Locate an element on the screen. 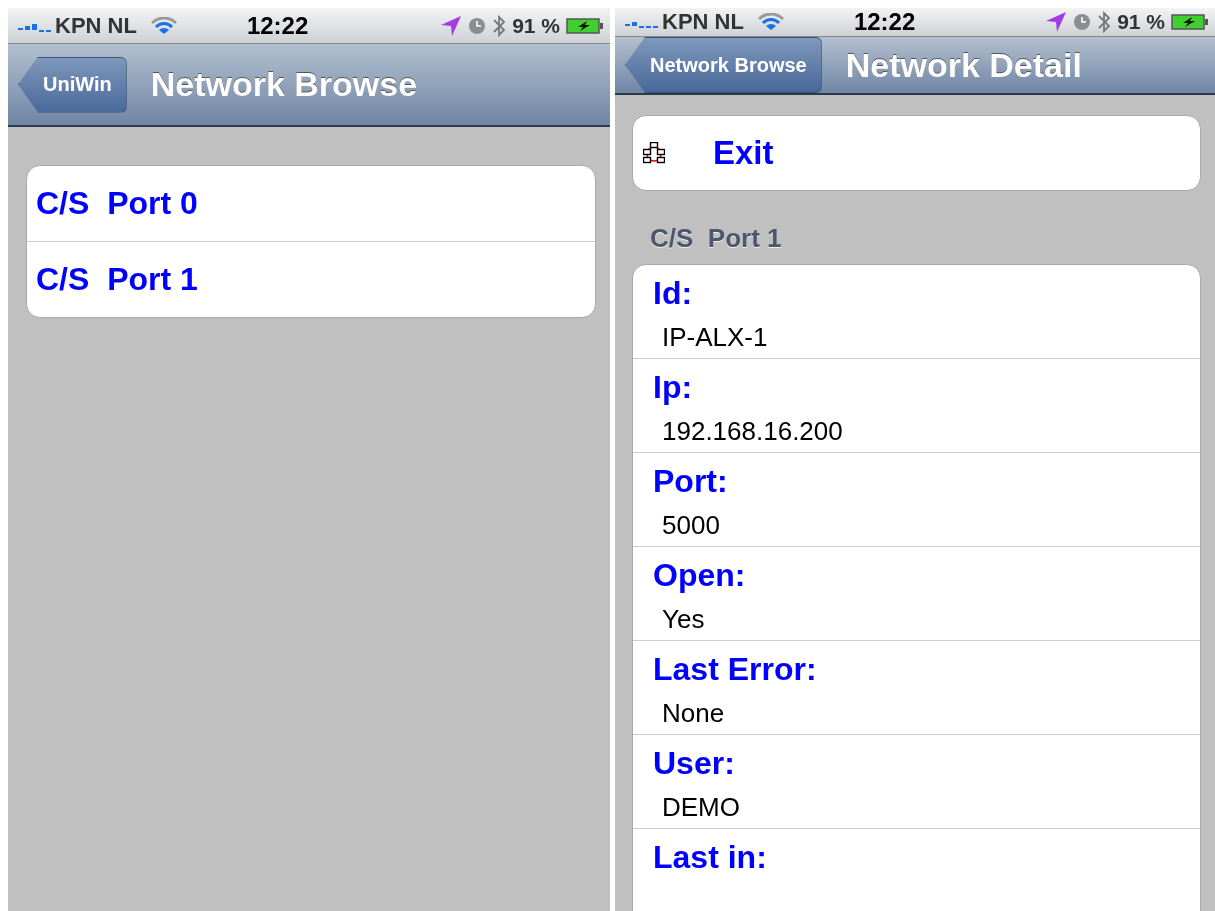 The height and width of the screenshot is (911, 1215). field-label: Port: is located at coordinates (690, 481).